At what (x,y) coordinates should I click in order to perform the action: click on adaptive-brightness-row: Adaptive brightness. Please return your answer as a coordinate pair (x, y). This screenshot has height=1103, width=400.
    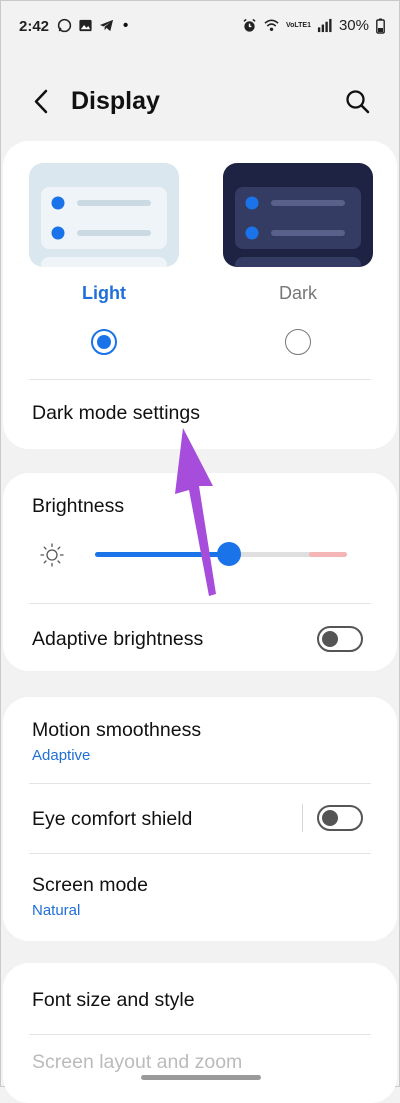
    Looking at the image, I should click on (200, 637).